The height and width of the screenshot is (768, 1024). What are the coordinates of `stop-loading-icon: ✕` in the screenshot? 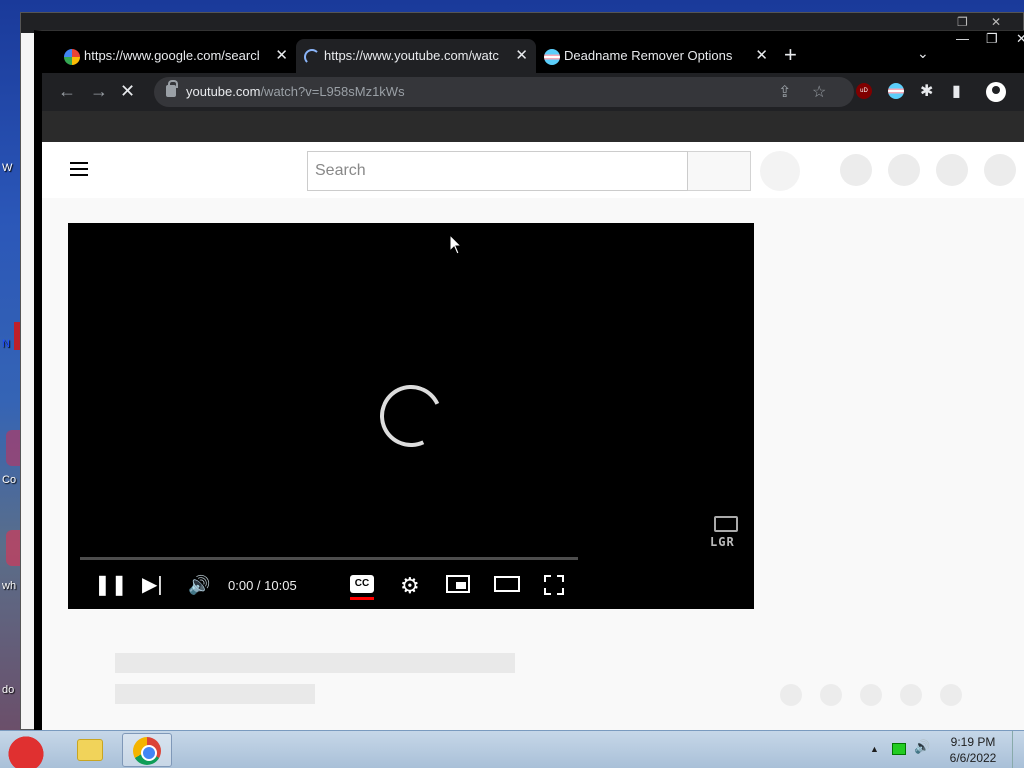 It's located at (127, 91).